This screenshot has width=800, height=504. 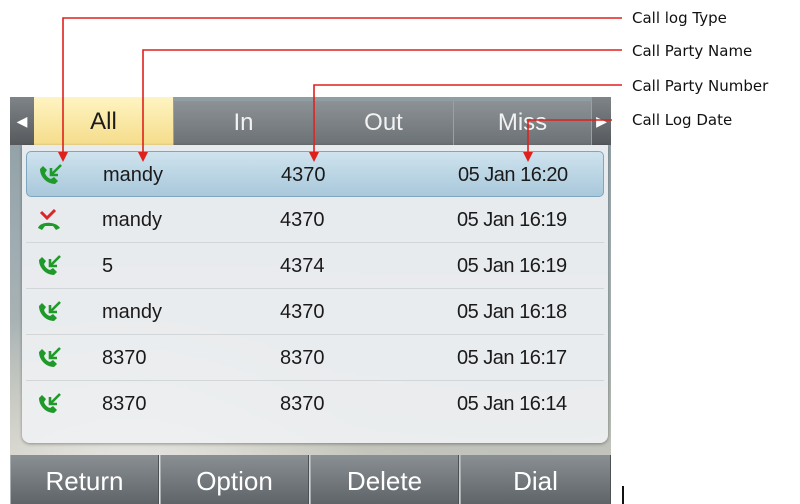 What do you see at coordinates (535, 479) in the screenshot?
I see `dial-button: Dial` at bounding box center [535, 479].